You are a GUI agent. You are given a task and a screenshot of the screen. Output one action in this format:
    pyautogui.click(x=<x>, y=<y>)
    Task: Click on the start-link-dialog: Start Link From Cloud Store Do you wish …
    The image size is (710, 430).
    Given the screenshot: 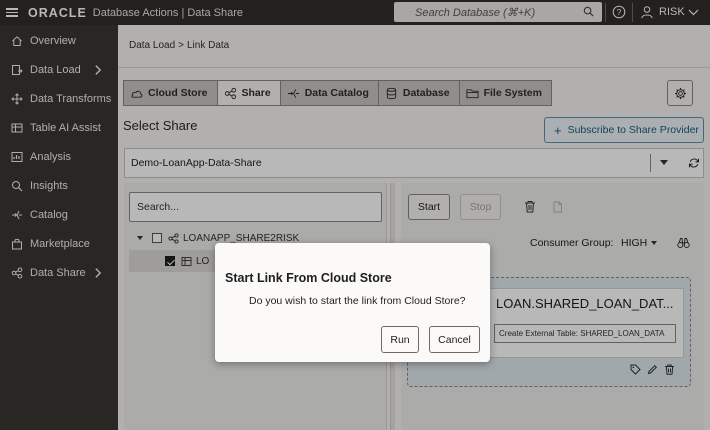 What is the action you would take?
    pyautogui.click(x=352, y=302)
    